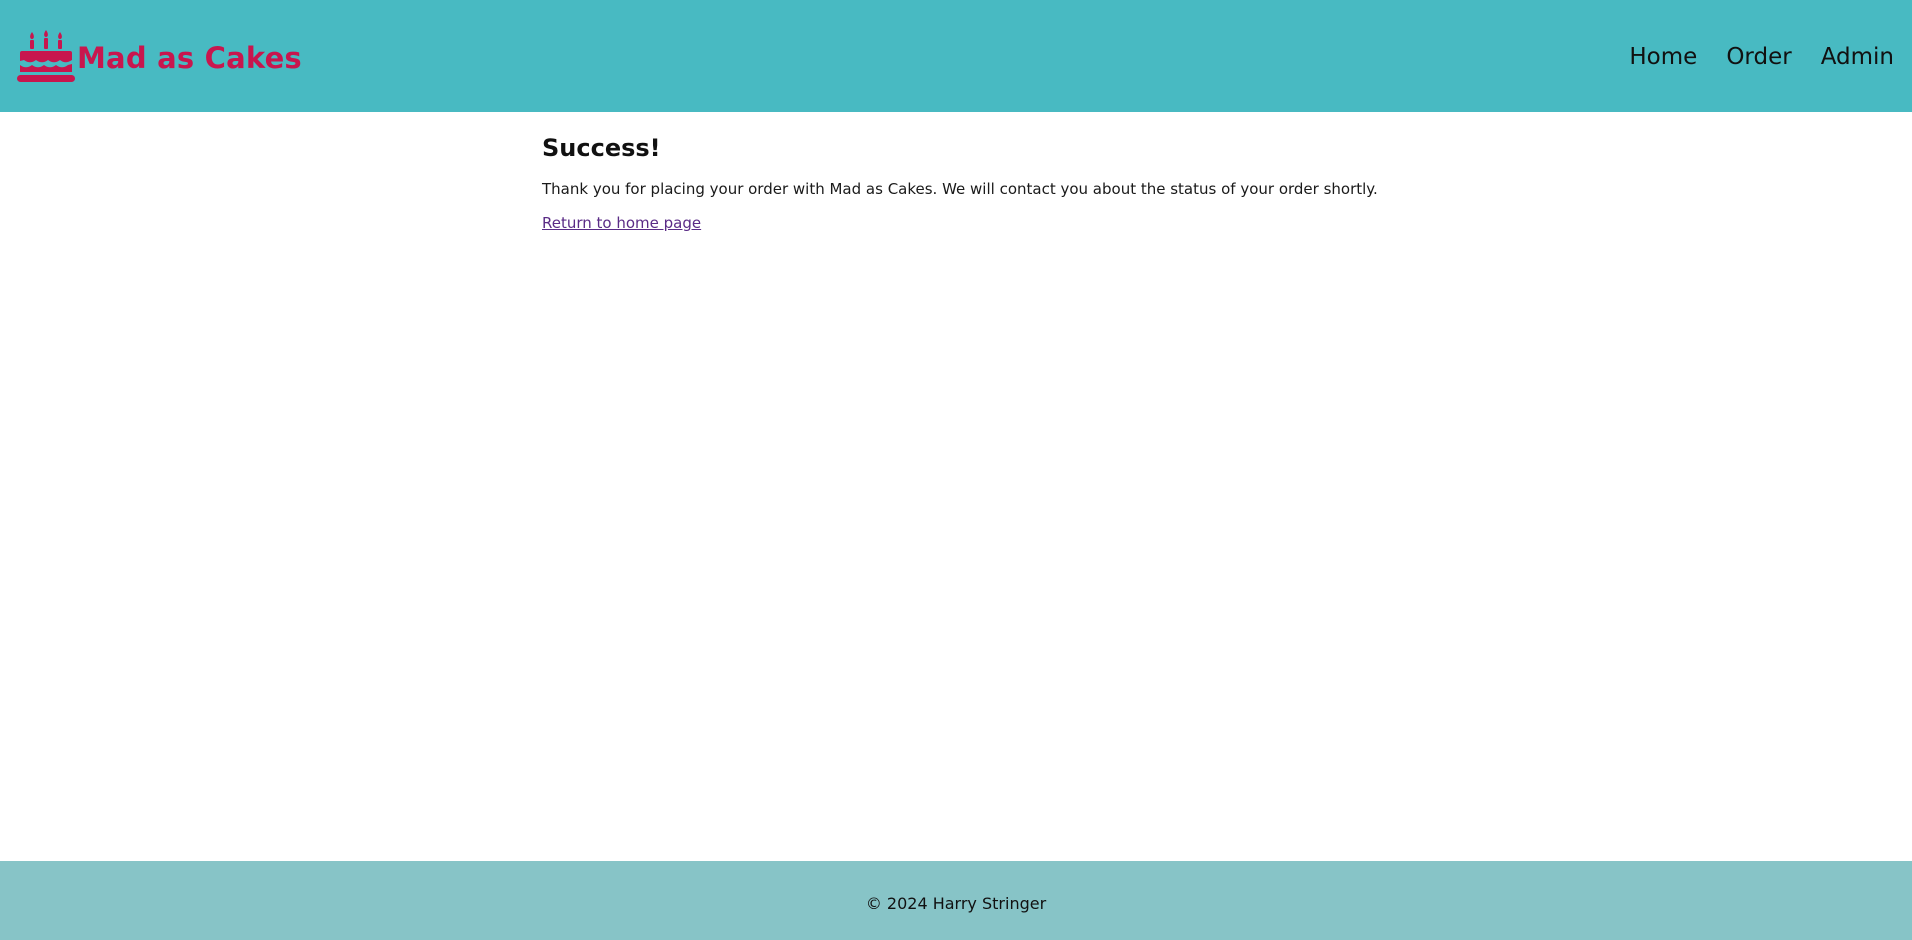 Image resolution: width=1912 pixels, height=940 pixels. Describe the element at coordinates (1857, 57) in the screenshot. I see `nav-item-admin: Admin` at that location.